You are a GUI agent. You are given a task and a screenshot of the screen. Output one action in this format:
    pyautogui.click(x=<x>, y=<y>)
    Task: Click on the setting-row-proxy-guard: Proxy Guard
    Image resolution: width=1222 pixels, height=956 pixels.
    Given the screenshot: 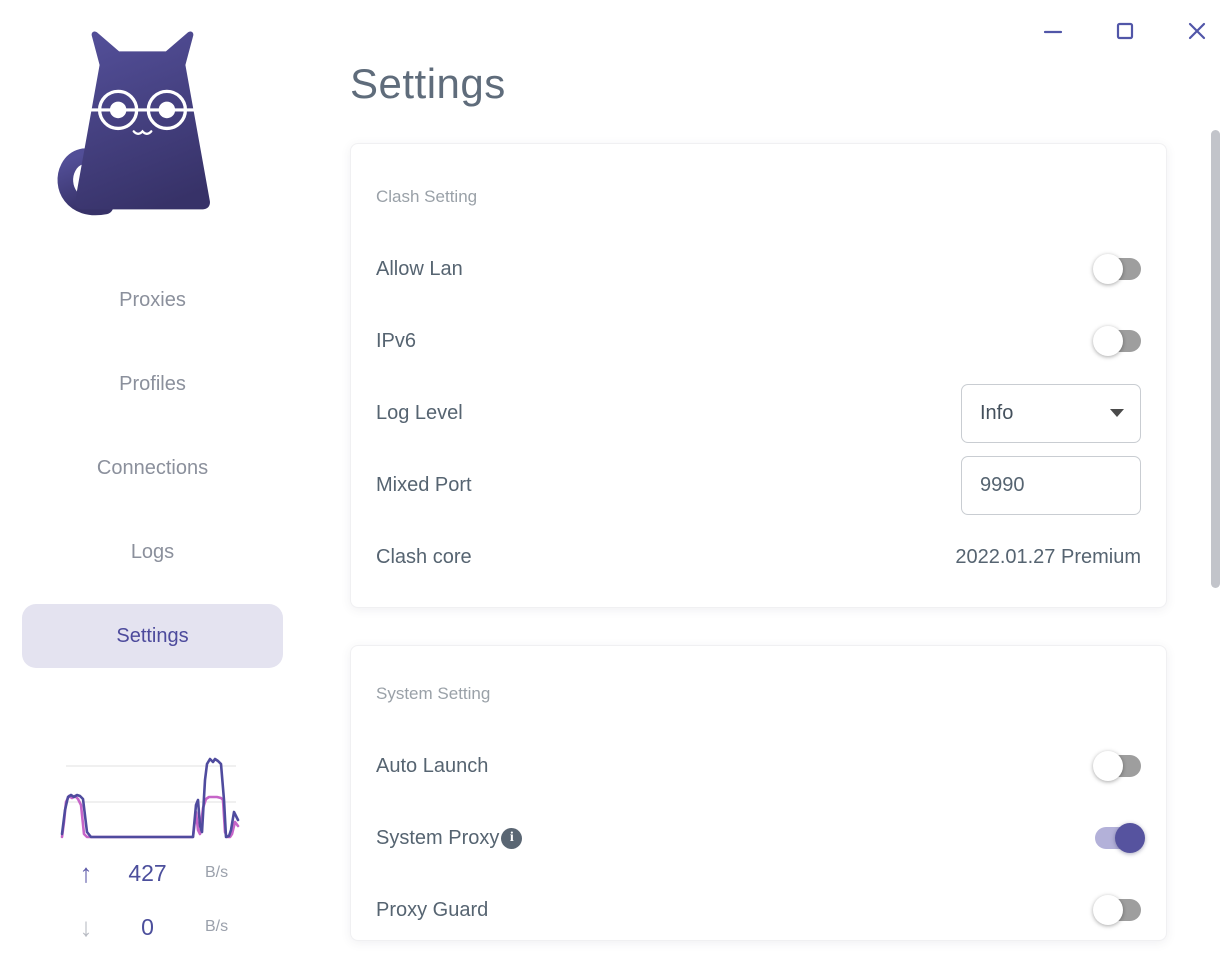 What is the action you would take?
    pyautogui.click(x=758, y=907)
    